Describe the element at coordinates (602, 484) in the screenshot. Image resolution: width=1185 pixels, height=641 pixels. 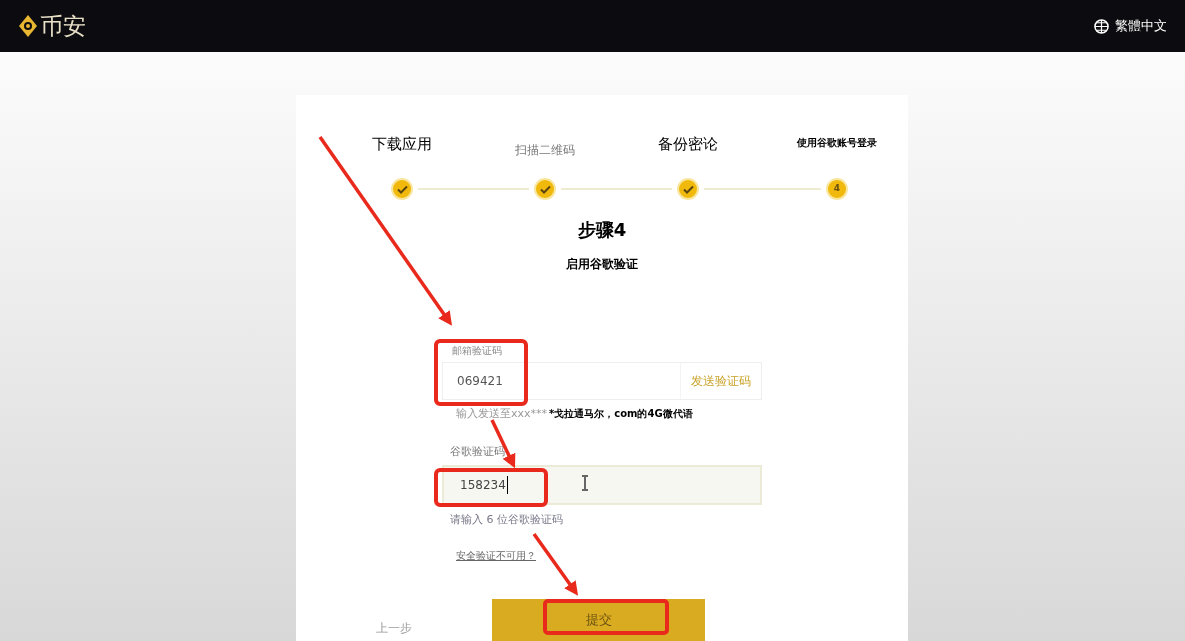
I see `google-code-field: 158234` at that location.